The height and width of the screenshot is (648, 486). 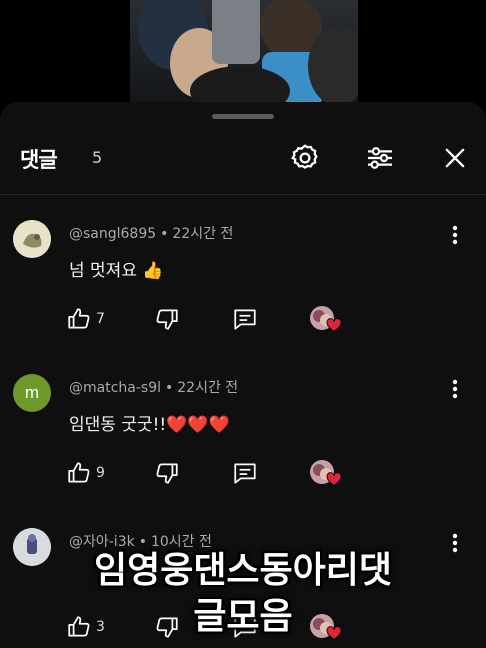 What do you see at coordinates (243, 616) in the screenshot?
I see `caption-line-2: 글모음` at bounding box center [243, 616].